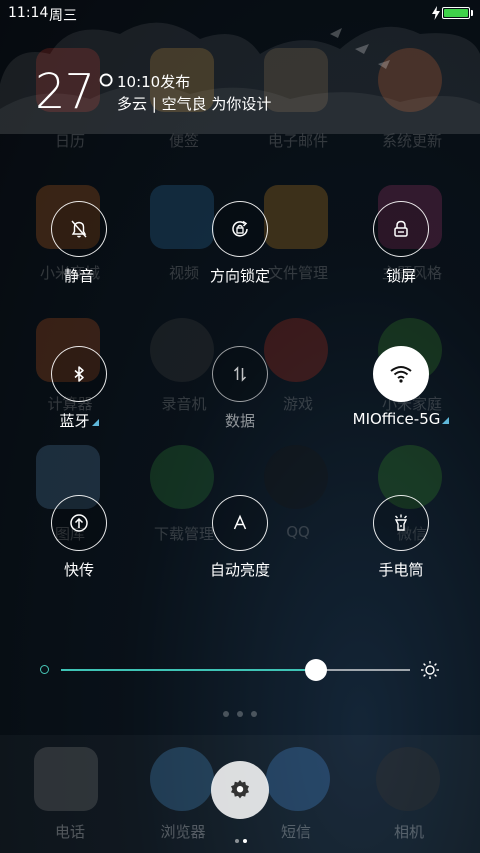  I want to click on rotation-lock-icon, so click(240, 228).